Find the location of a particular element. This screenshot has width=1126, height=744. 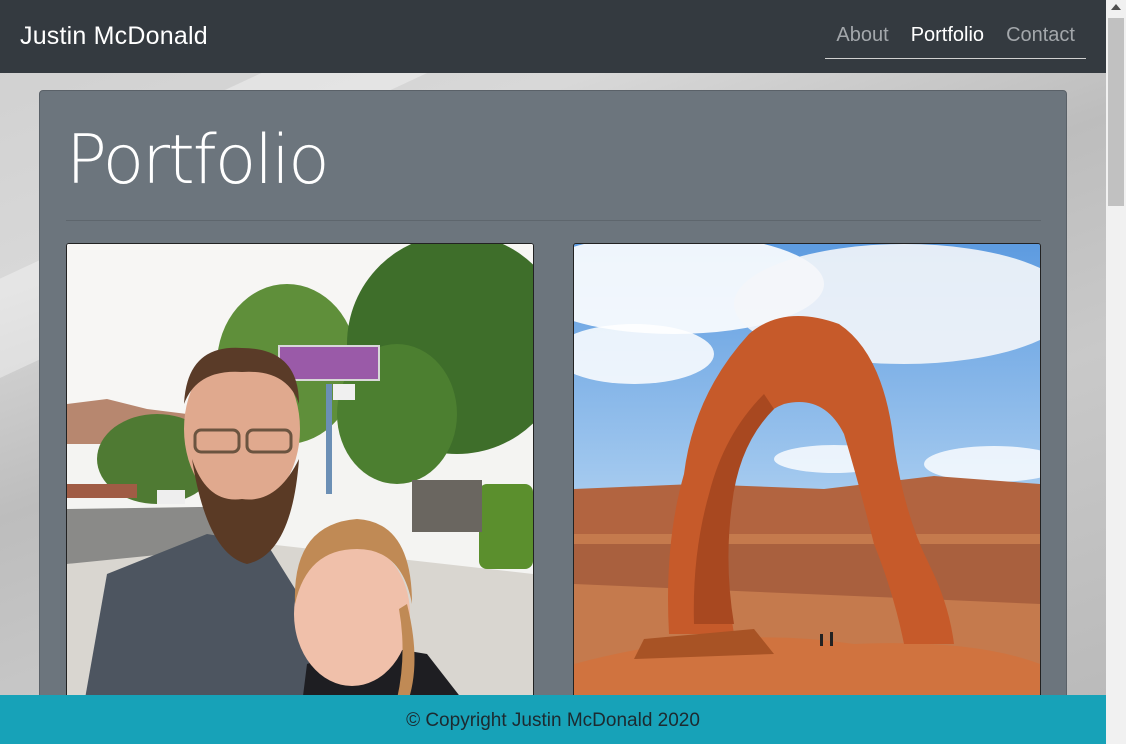

divider is located at coordinates (553, 220).